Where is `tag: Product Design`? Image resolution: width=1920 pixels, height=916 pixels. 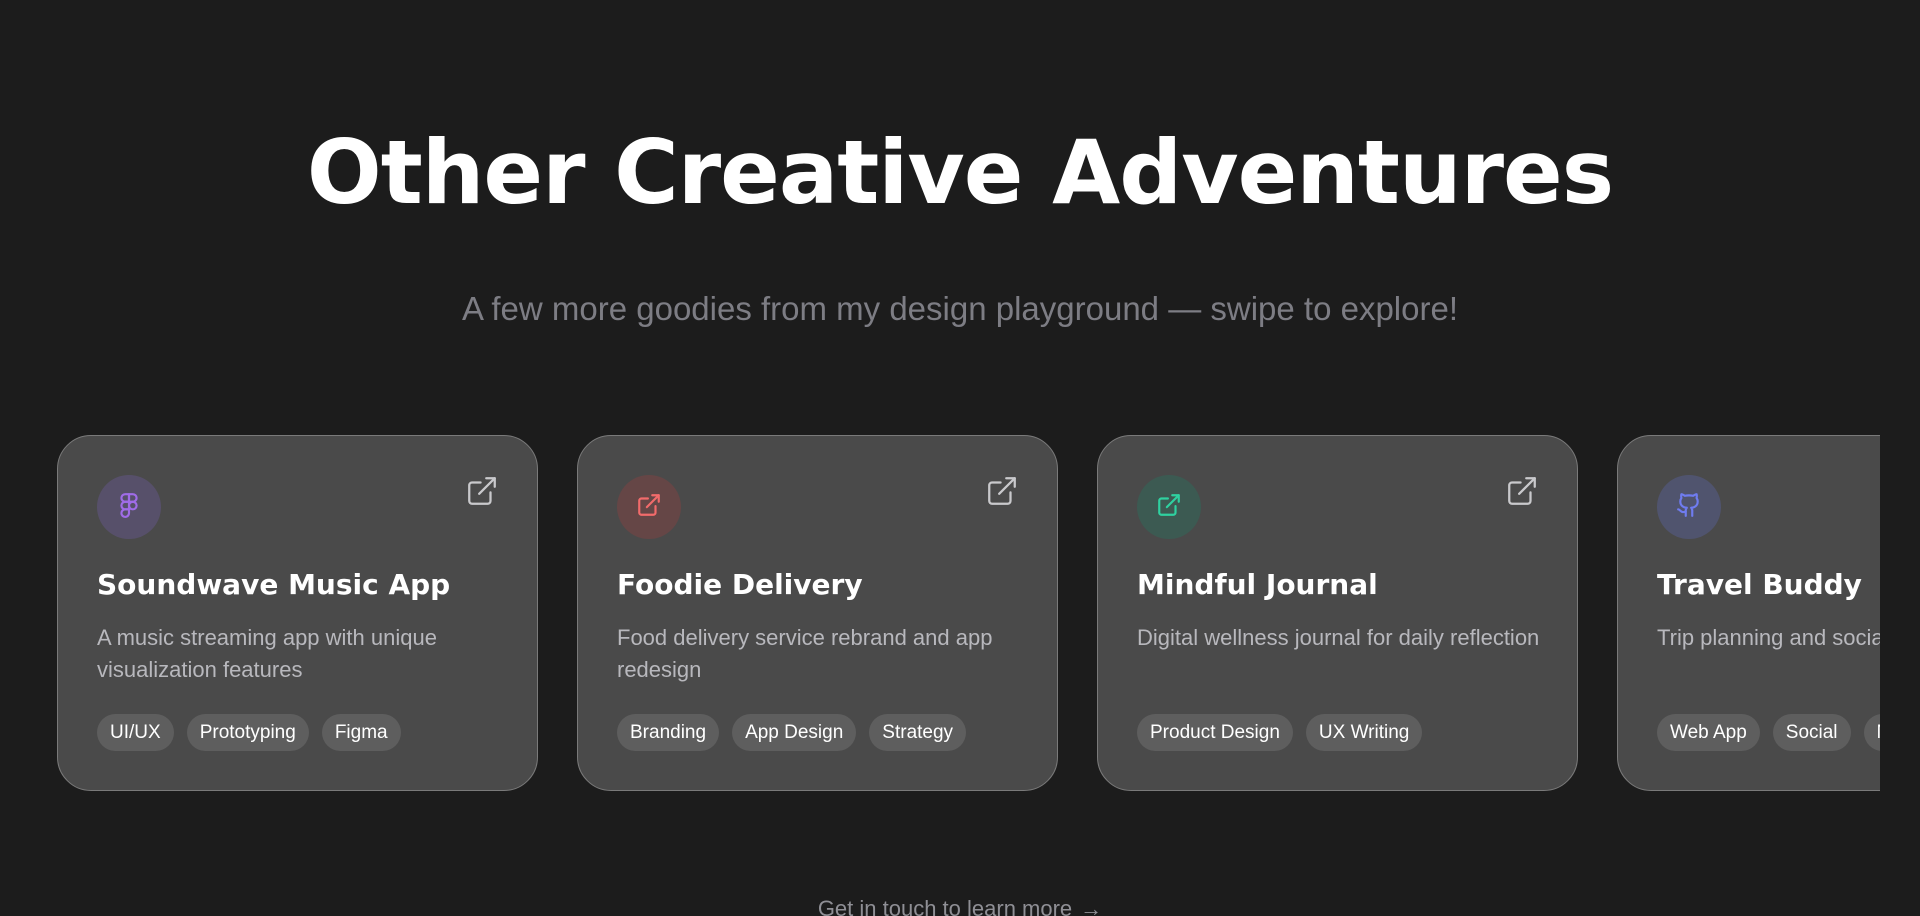
tag: Product Design is located at coordinates (1215, 732).